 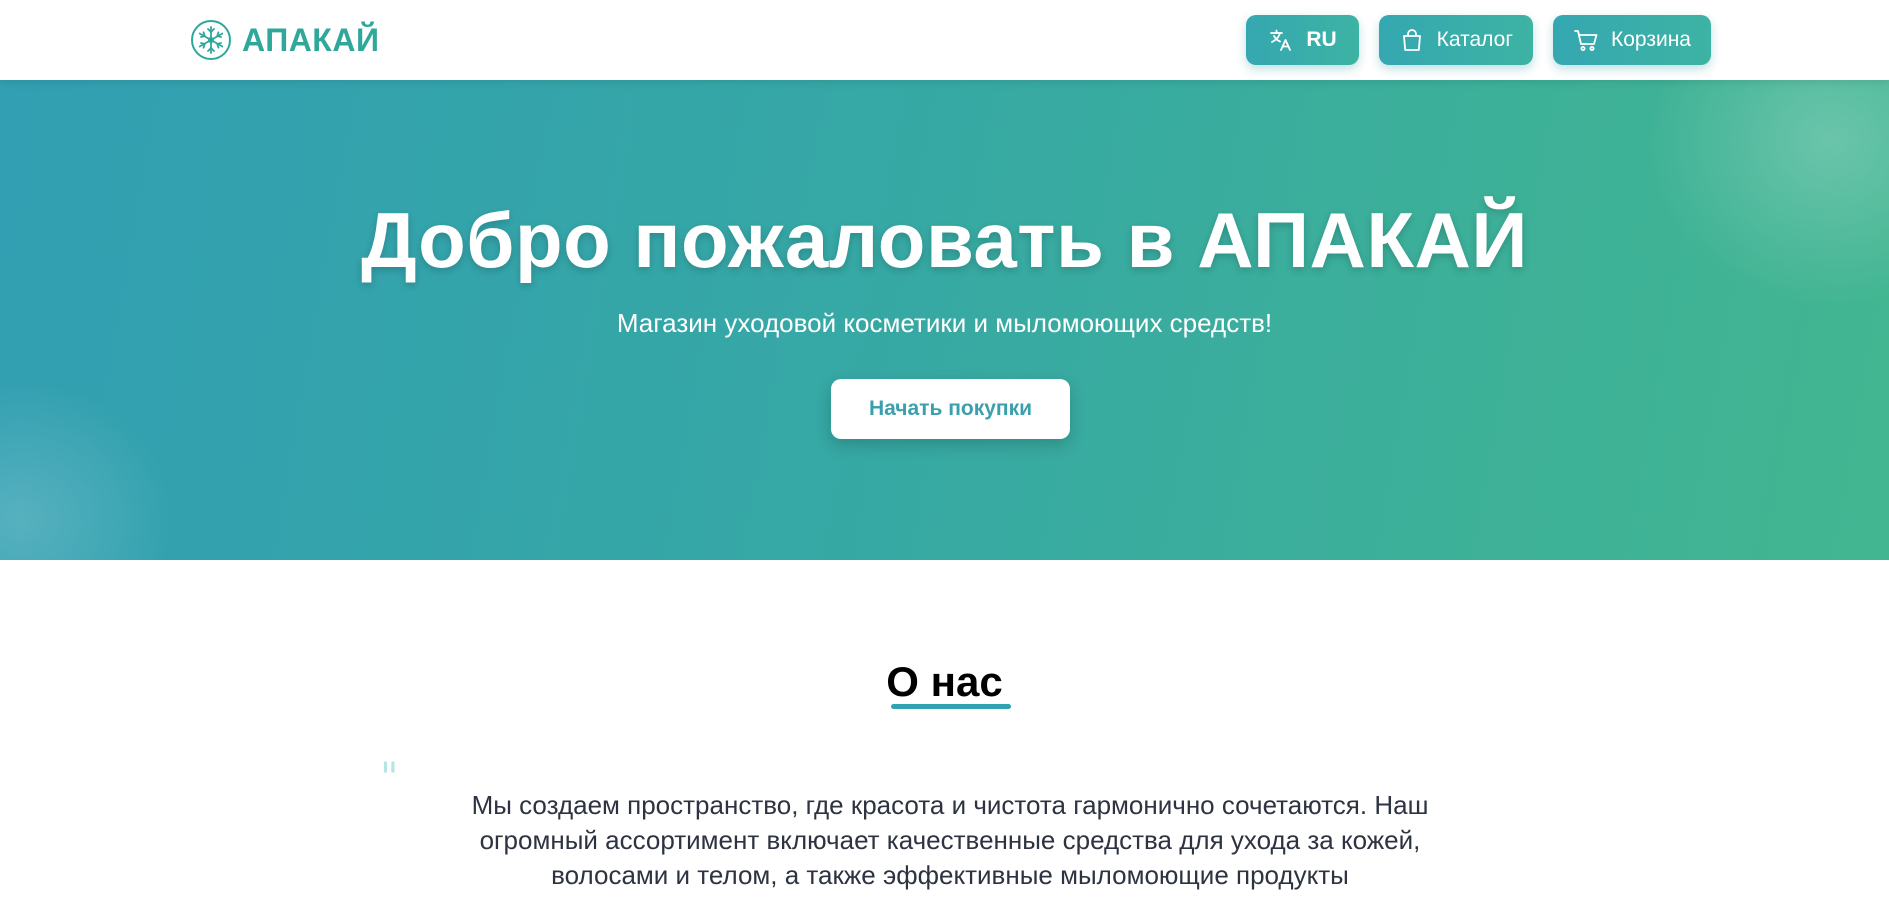 What do you see at coordinates (1412, 40) in the screenshot?
I see `shopping-bag-icon` at bounding box center [1412, 40].